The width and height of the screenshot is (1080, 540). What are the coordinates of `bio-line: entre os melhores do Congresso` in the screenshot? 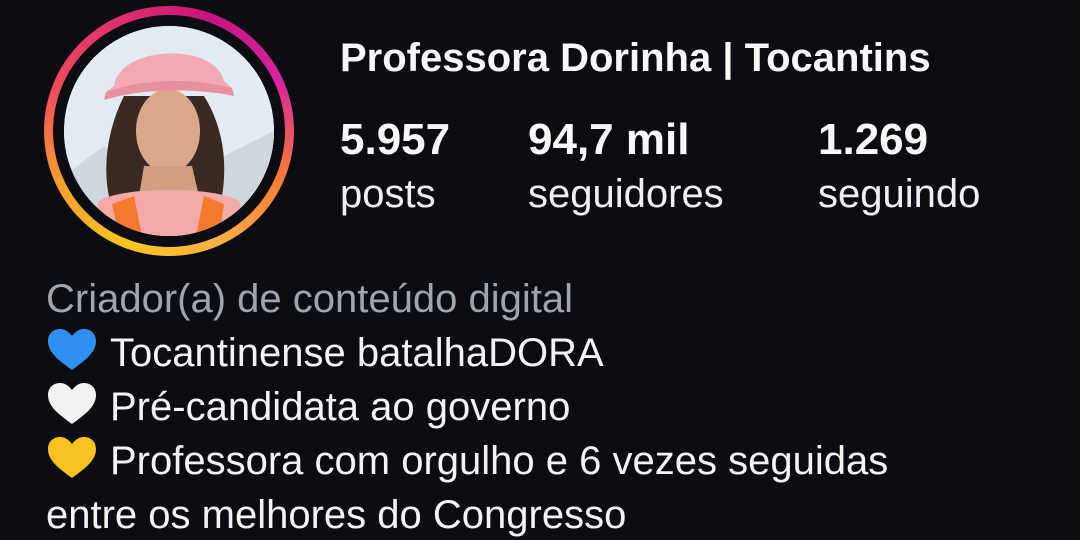 It's located at (551, 514).